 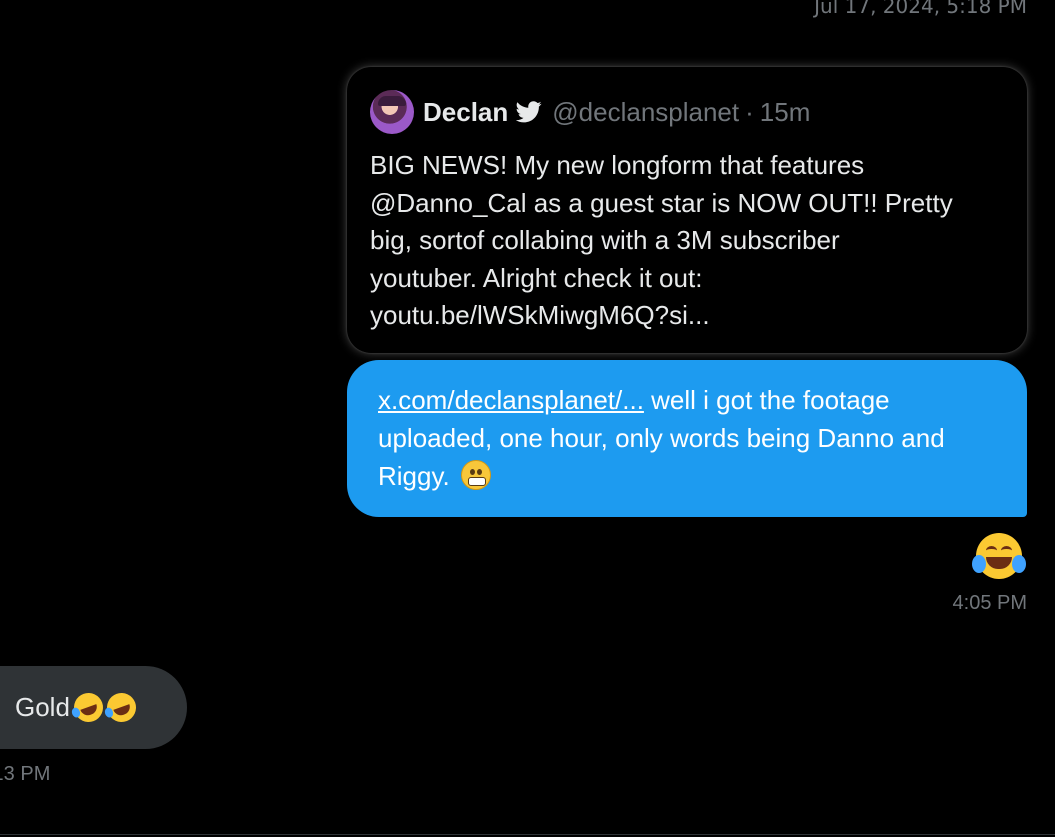 I want to click on twitter-bird-icon, so click(x=529, y=112).